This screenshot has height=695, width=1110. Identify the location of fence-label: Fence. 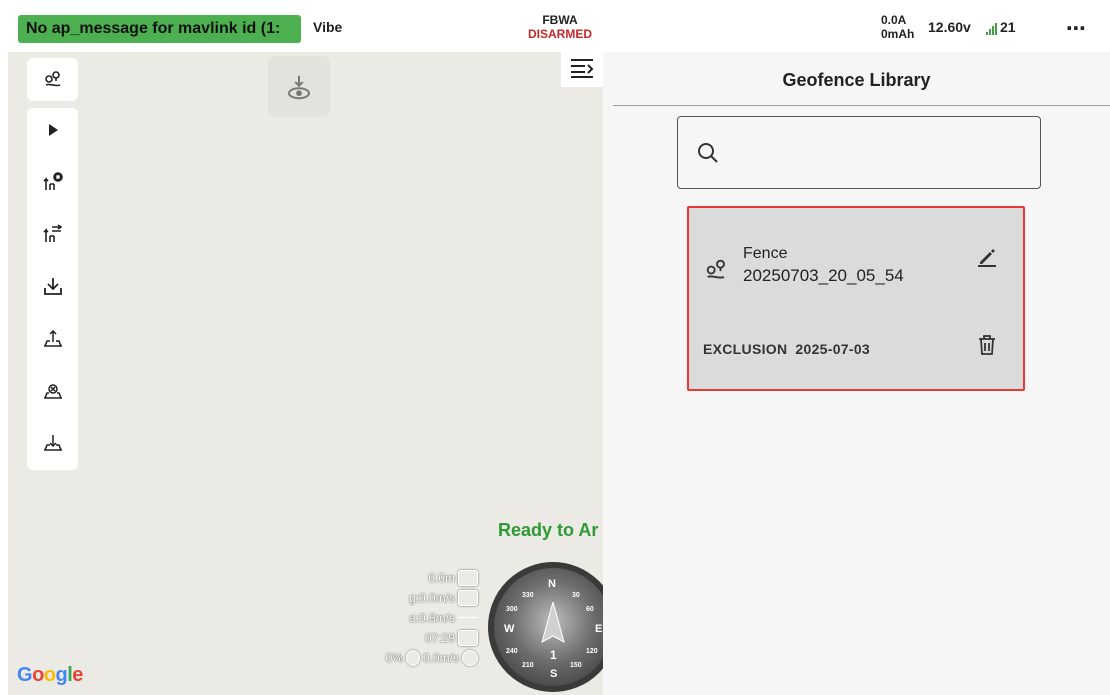
(765, 253).